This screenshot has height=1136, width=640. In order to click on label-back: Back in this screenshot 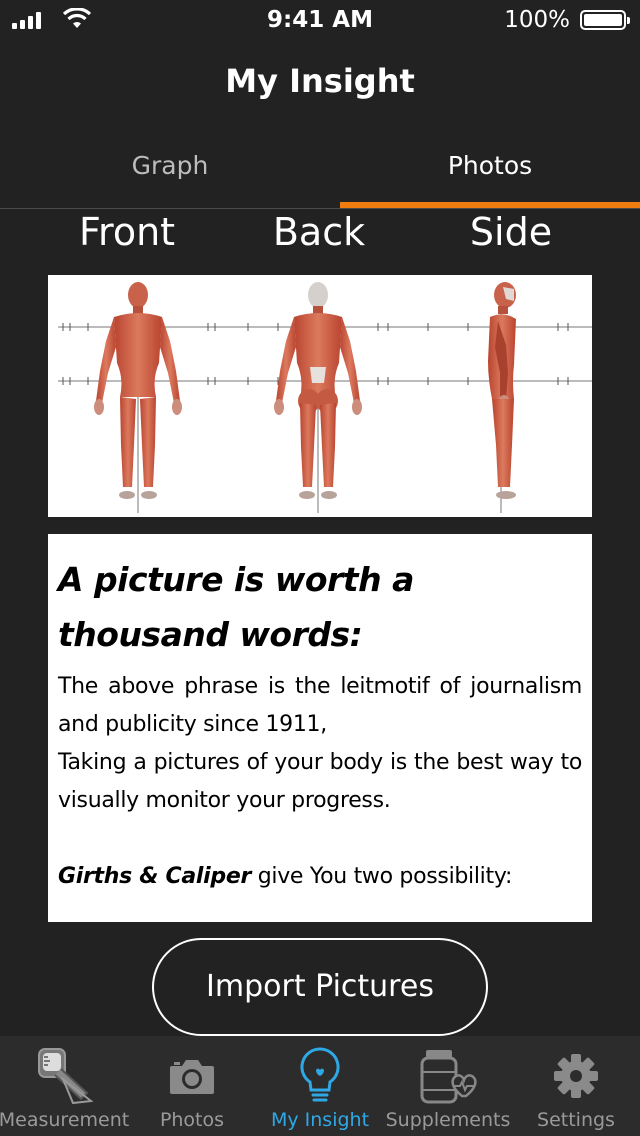, I will do `click(319, 232)`.